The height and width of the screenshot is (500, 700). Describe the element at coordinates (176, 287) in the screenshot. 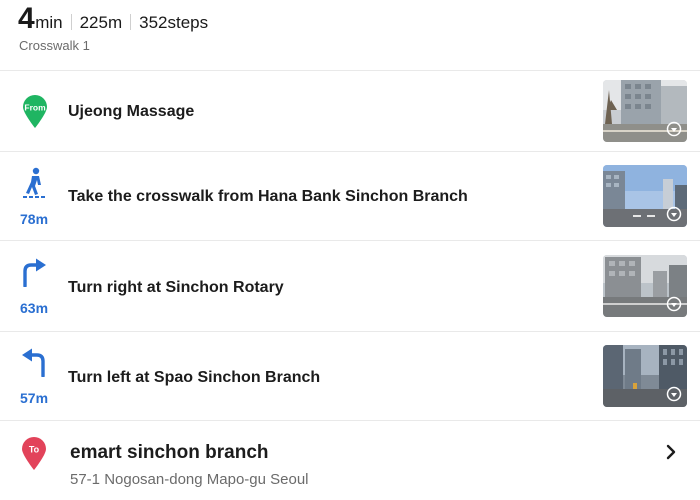

I see `step-instruction: Turn right at Sinchon Rotary` at that location.